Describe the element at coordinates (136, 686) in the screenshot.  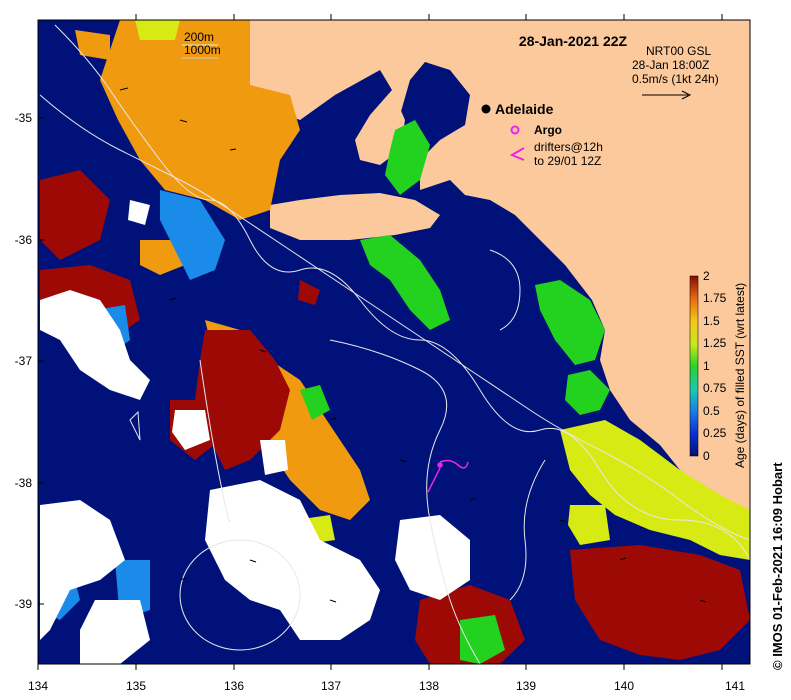
I see `x-tick-label: 135` at that location.